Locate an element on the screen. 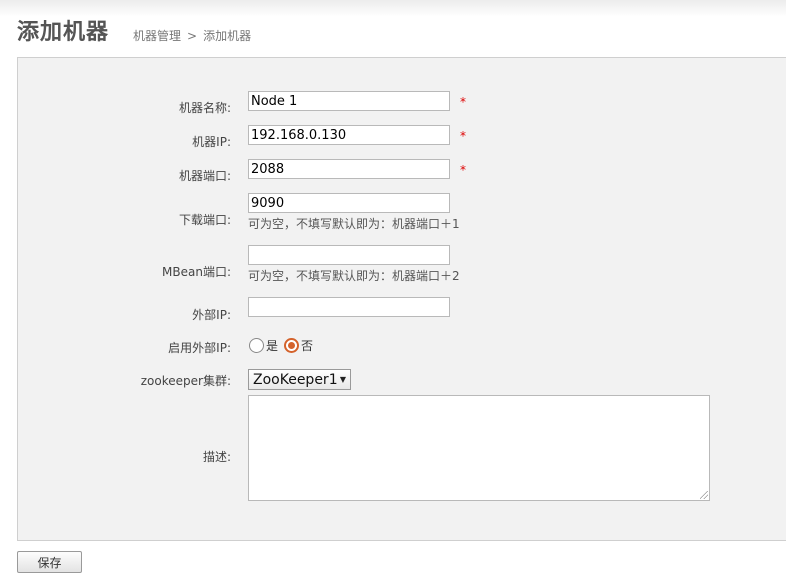 This screenshot has height=583, width=786. machine-name-label: 机器名称: is located at coordinates (204, 108).